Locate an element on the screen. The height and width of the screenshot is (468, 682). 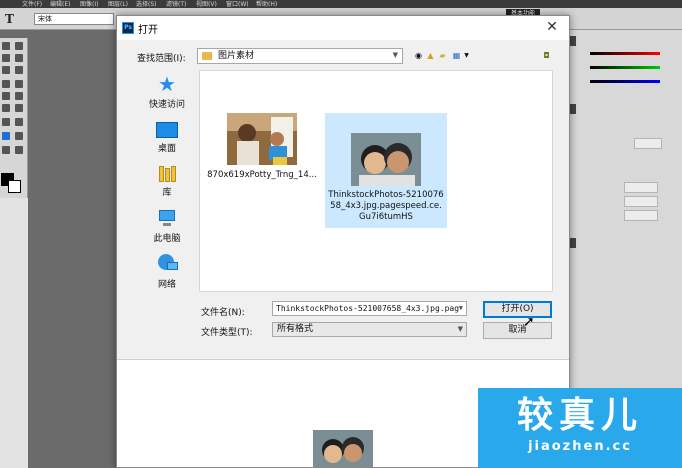
ps-menu-image: 图像(I) is located at coordinates (89, 4).